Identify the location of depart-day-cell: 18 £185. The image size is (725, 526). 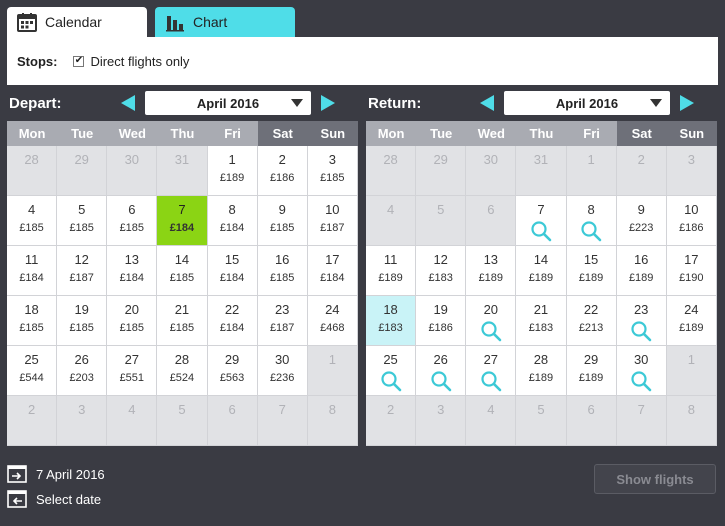
(32, 321).